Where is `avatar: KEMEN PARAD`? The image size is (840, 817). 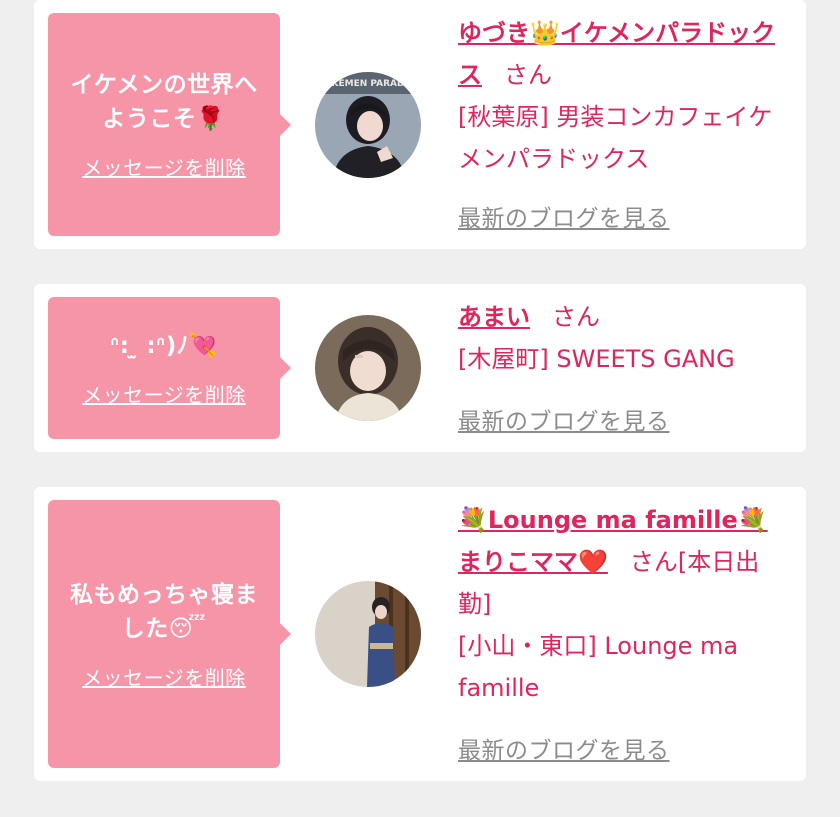 avatar: KEMEN PARAD is located at coordinates (368, 125).